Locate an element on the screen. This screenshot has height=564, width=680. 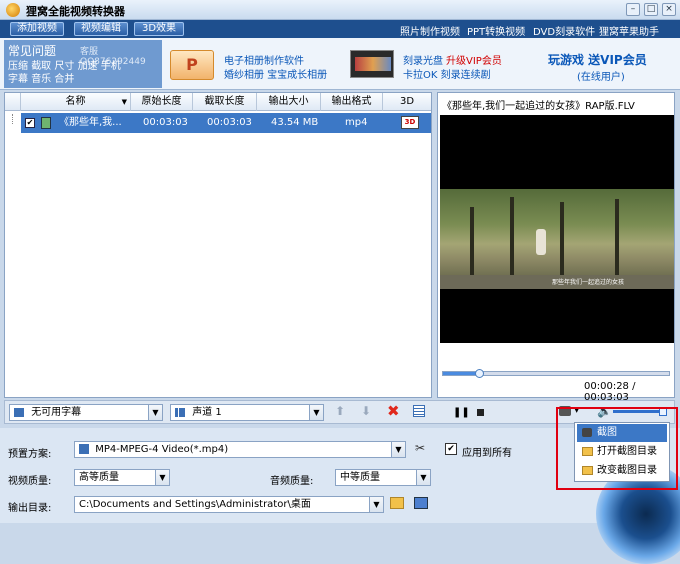
app-logo-icon is located at coordinates (13, 10).